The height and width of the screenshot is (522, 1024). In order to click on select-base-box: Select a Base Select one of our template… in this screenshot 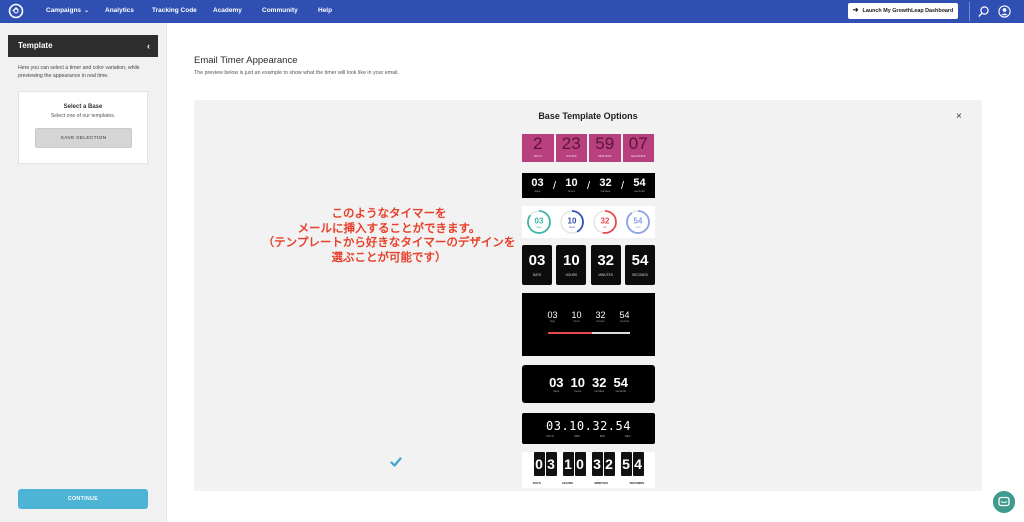, I will do `click(83, 127)`.